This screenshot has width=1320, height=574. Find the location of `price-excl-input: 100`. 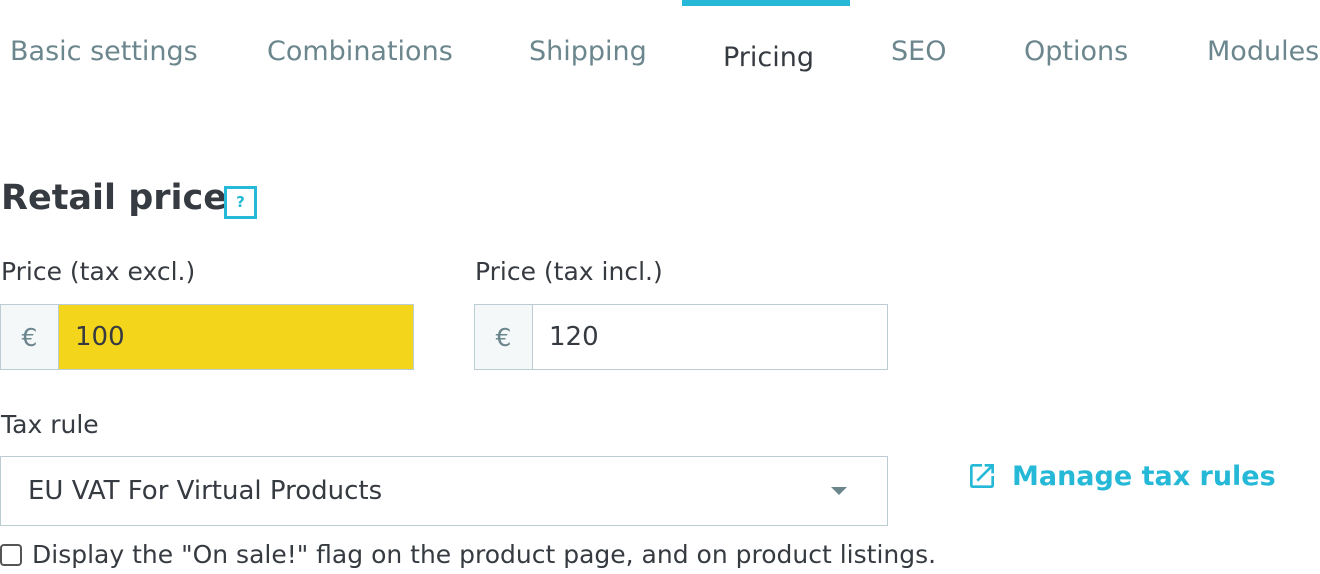

price-excl-input: 100 is located at coordinates (236, 337).